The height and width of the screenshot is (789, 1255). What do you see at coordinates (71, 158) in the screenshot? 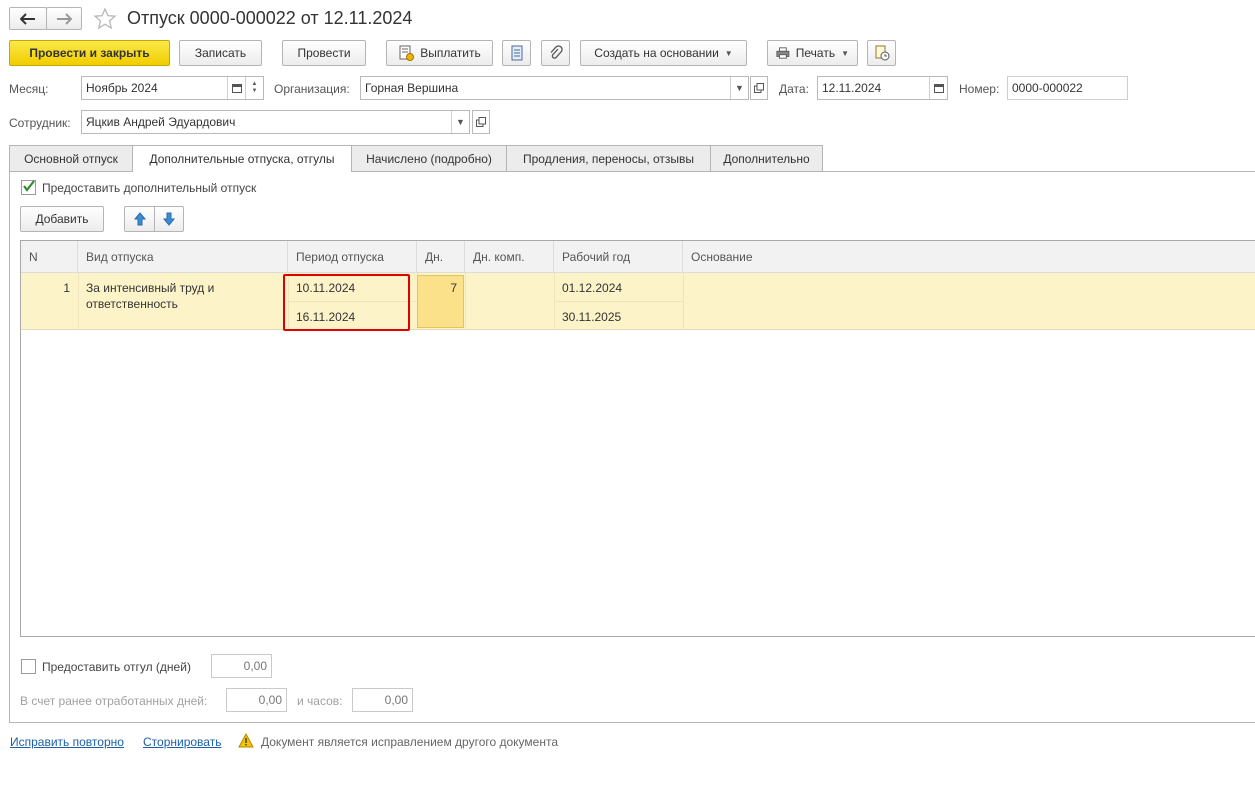
I see `tab-main-leave: Основной отпуск` at bounding box center [71, 158].